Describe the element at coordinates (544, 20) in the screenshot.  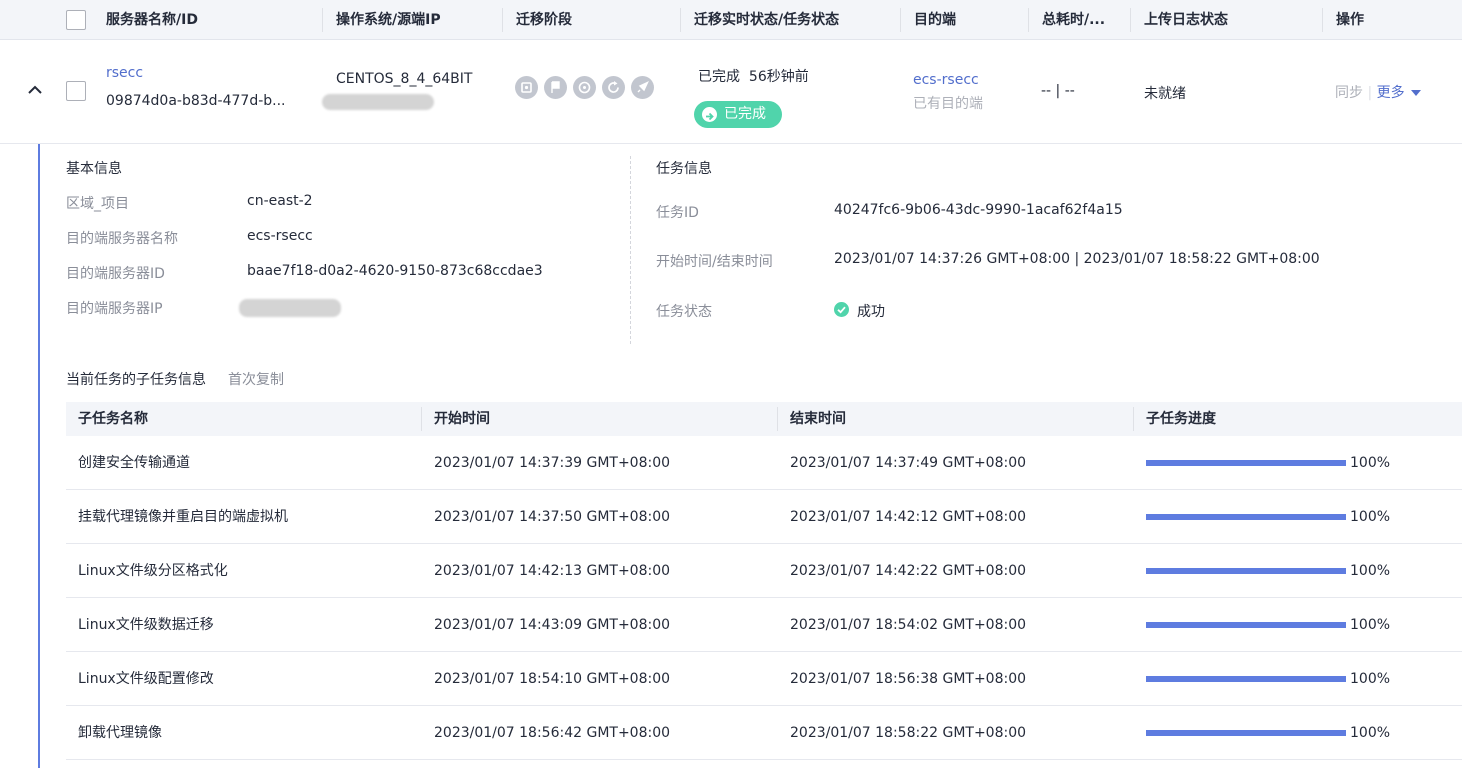
I see `col-stage: 迁移阶段` at that location.